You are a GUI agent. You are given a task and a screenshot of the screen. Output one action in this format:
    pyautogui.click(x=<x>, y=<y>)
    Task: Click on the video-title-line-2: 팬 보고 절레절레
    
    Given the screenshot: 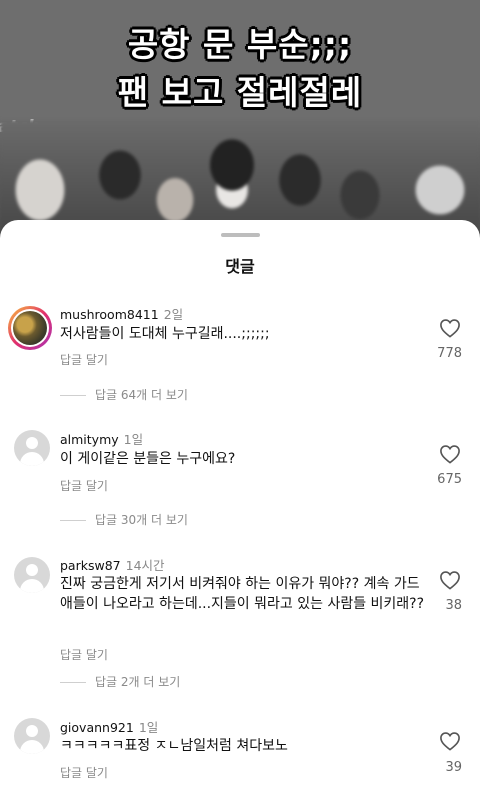 What is the action you would take?
    pyautogui.click(x=240, y=92)
    